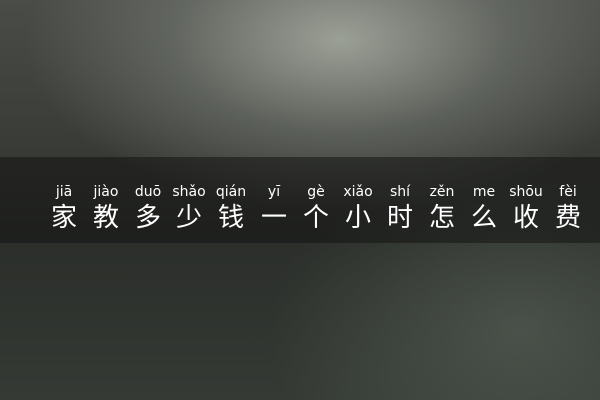  What do you see at coordinates (484, 192) in the screenshot?
I see `pinyin-11: me` at bounding box center [484, 192].